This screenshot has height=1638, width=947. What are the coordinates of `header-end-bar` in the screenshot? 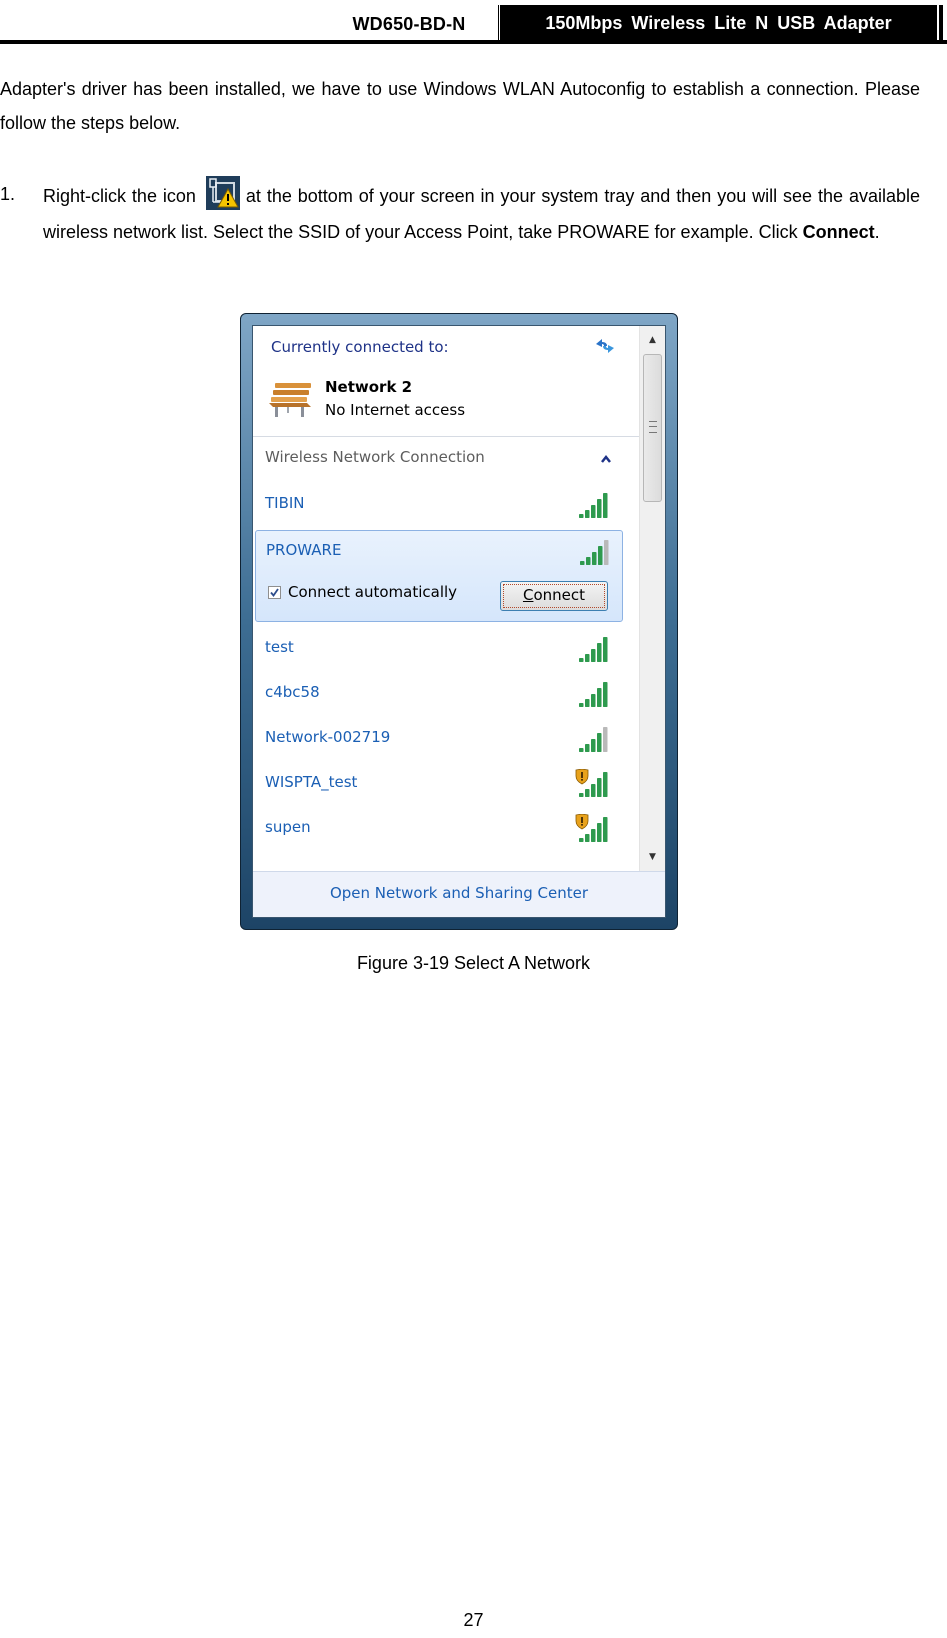 It's located at (941, 23).